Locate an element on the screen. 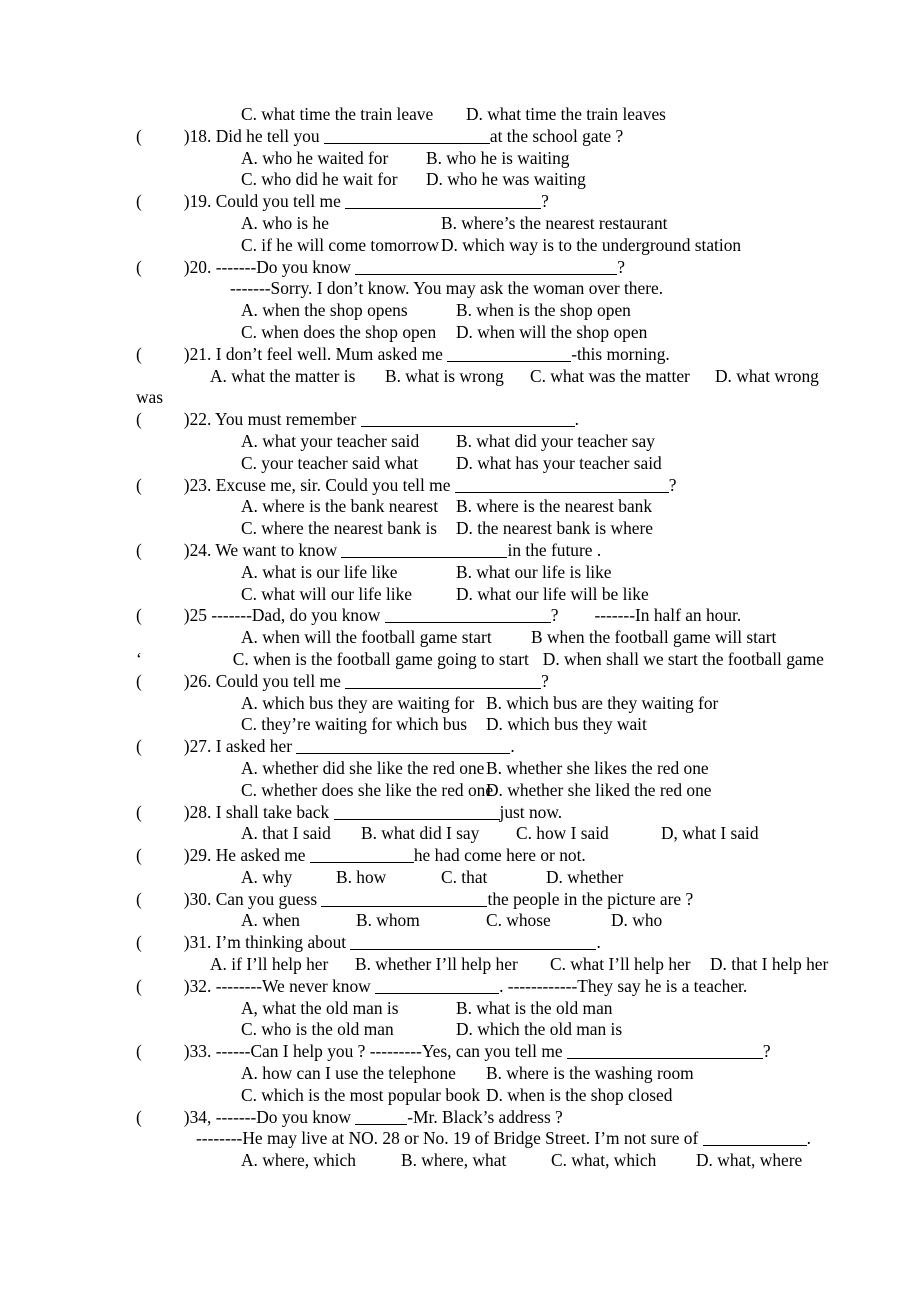  question-stem-27: ()27. I asked her . is located at coordinates (460, 747).